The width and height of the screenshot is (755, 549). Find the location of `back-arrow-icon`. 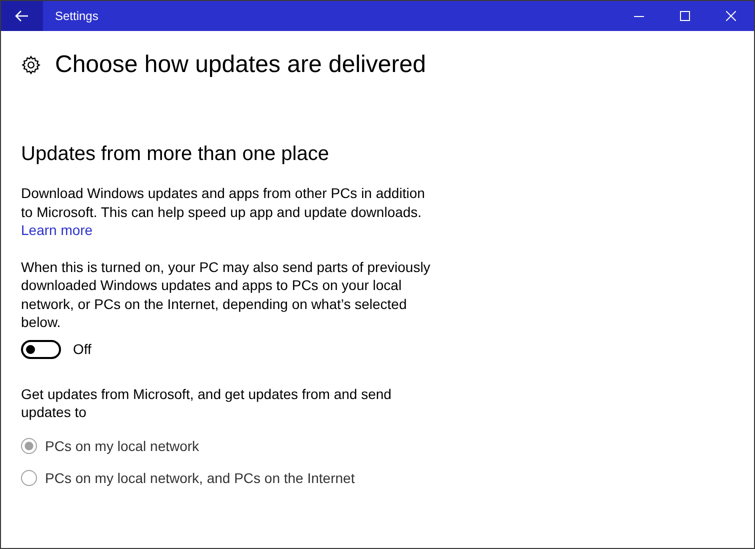

back-arrow-icon is located at coordinates (22, 16).